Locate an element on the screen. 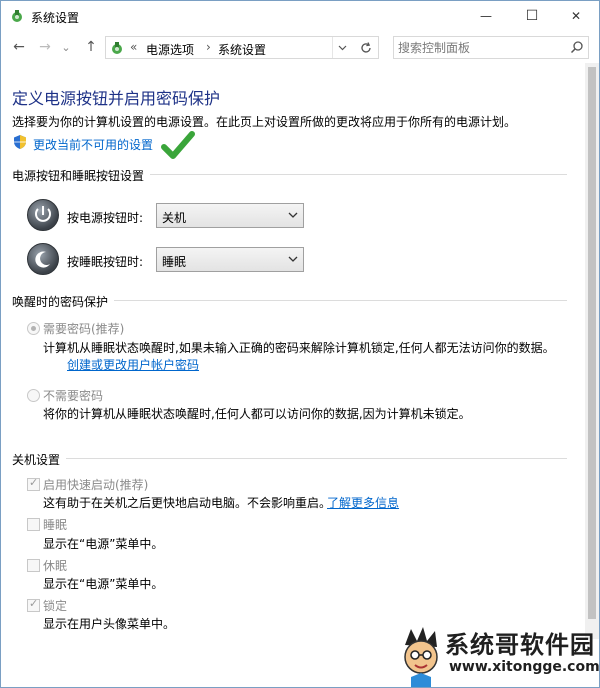 This screenshot has width=600, height=688. breadcrumb-system-settings: 系统设置 is located at coordinates (242, 49).